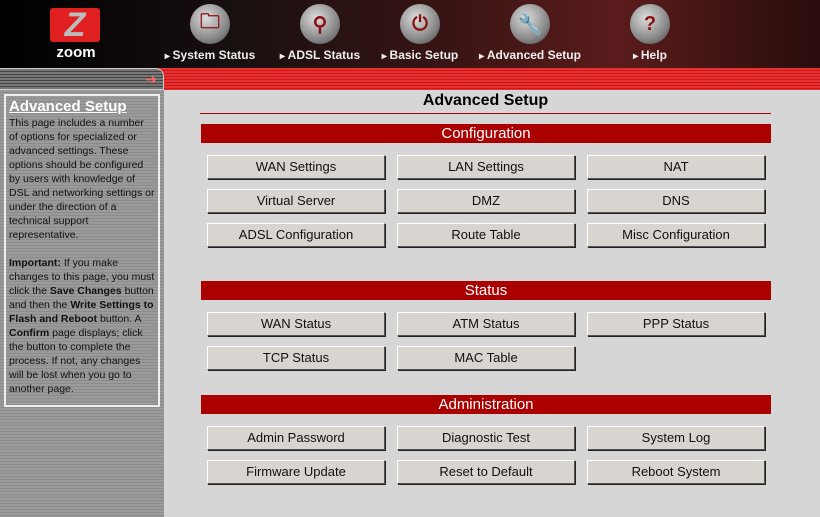 The height and width of the screenshot is (517, 820). I want to click on dmz-button: DMZ, so click(486, 201).